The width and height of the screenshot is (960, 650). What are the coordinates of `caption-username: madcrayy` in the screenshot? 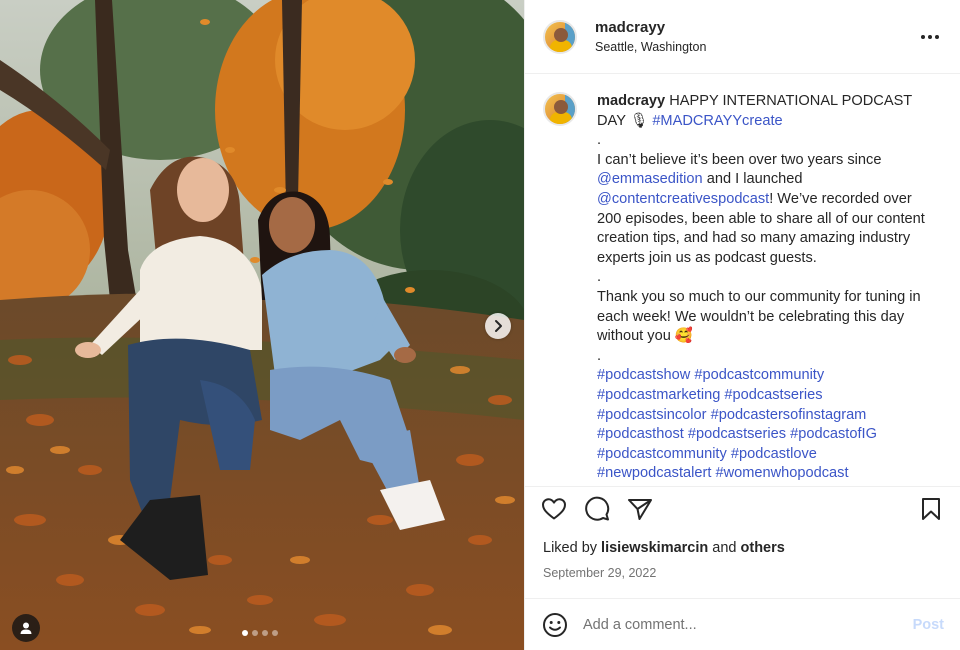 It's located at (631, 101).